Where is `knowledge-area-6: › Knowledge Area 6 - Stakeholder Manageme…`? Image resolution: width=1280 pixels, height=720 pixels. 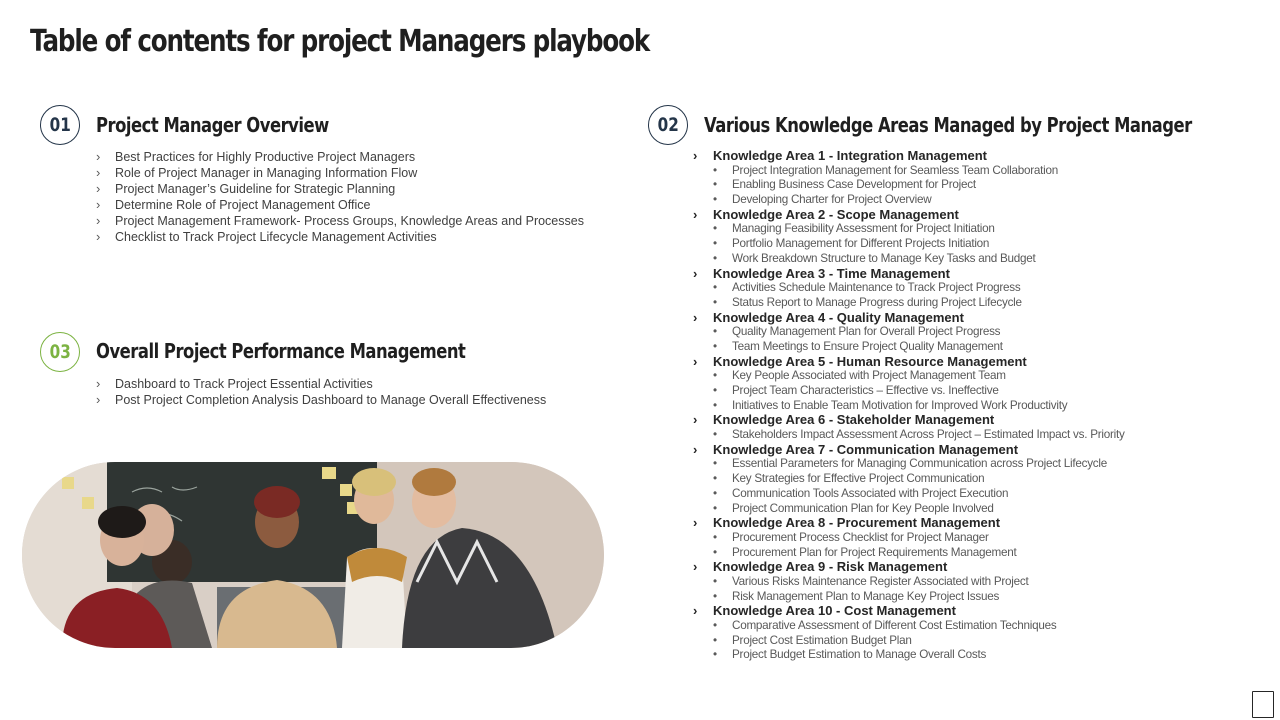
knowledge-area-6: › Knowledge Area 6 - Stakeholder Manageme… is located at coordinates (844, 420).